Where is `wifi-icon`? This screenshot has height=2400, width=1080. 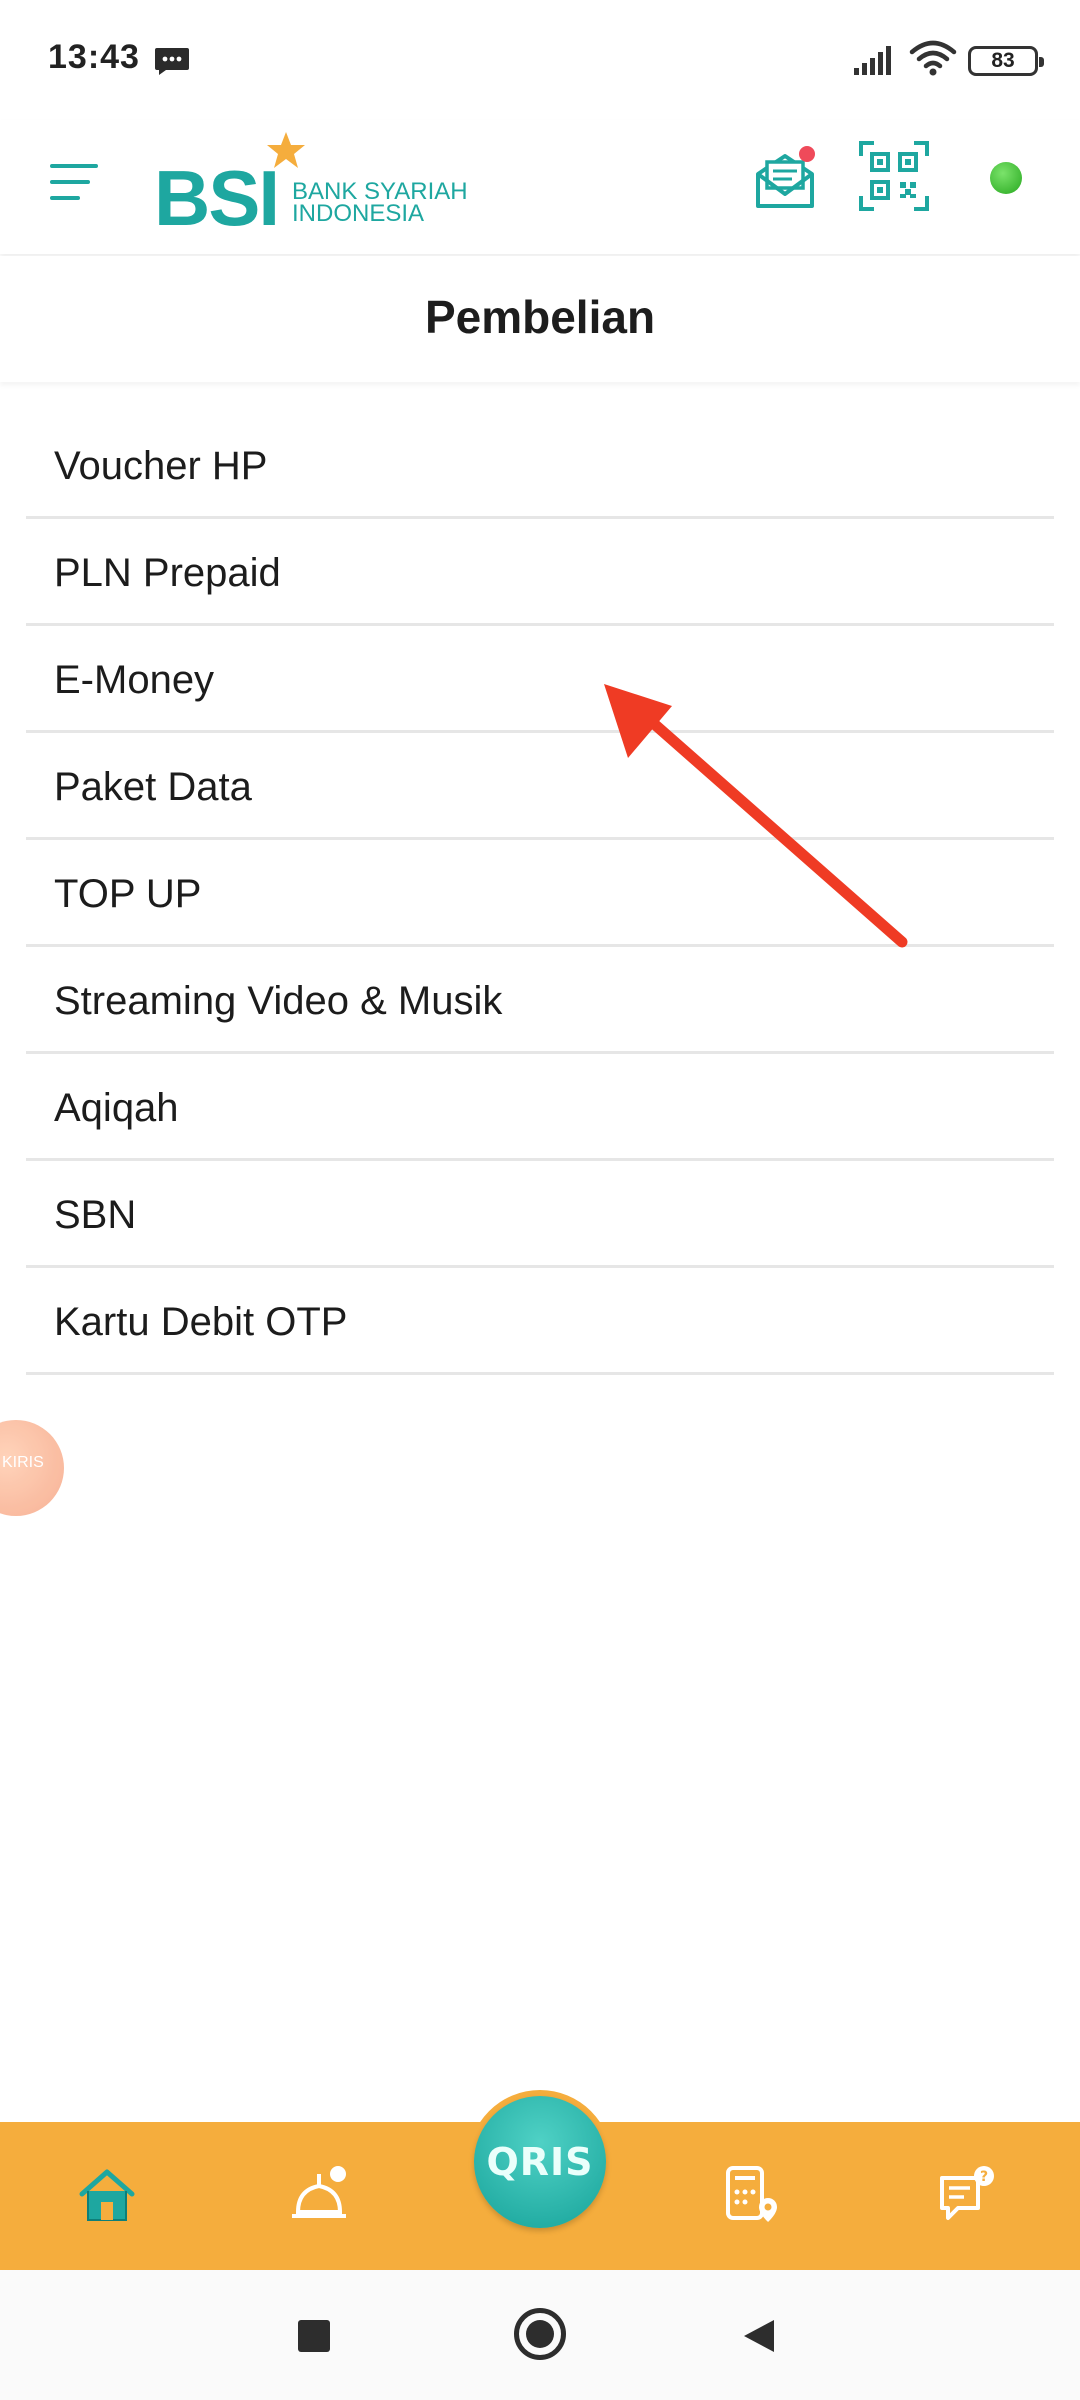
wifi-icon is located at coordinates (933, 58).